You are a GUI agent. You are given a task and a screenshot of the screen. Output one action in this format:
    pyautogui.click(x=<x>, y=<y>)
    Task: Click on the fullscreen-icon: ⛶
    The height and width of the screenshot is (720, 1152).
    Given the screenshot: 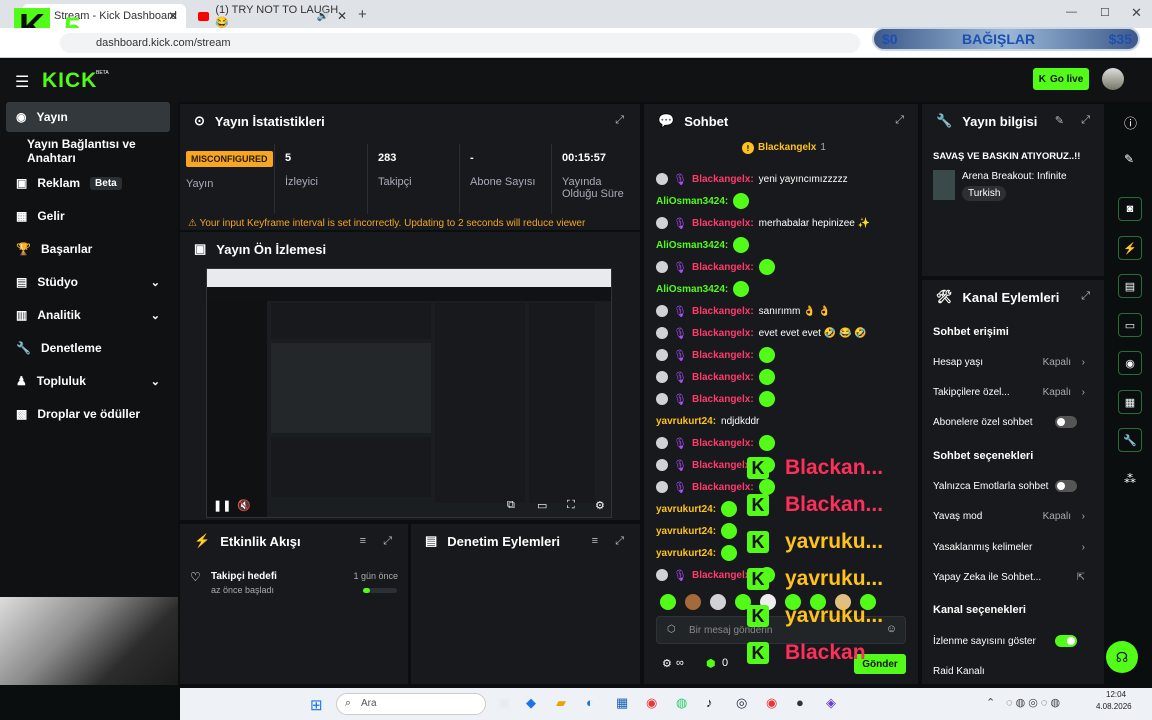 What is the action you would take?
    pyautogui.click(x=571, y=505)
    